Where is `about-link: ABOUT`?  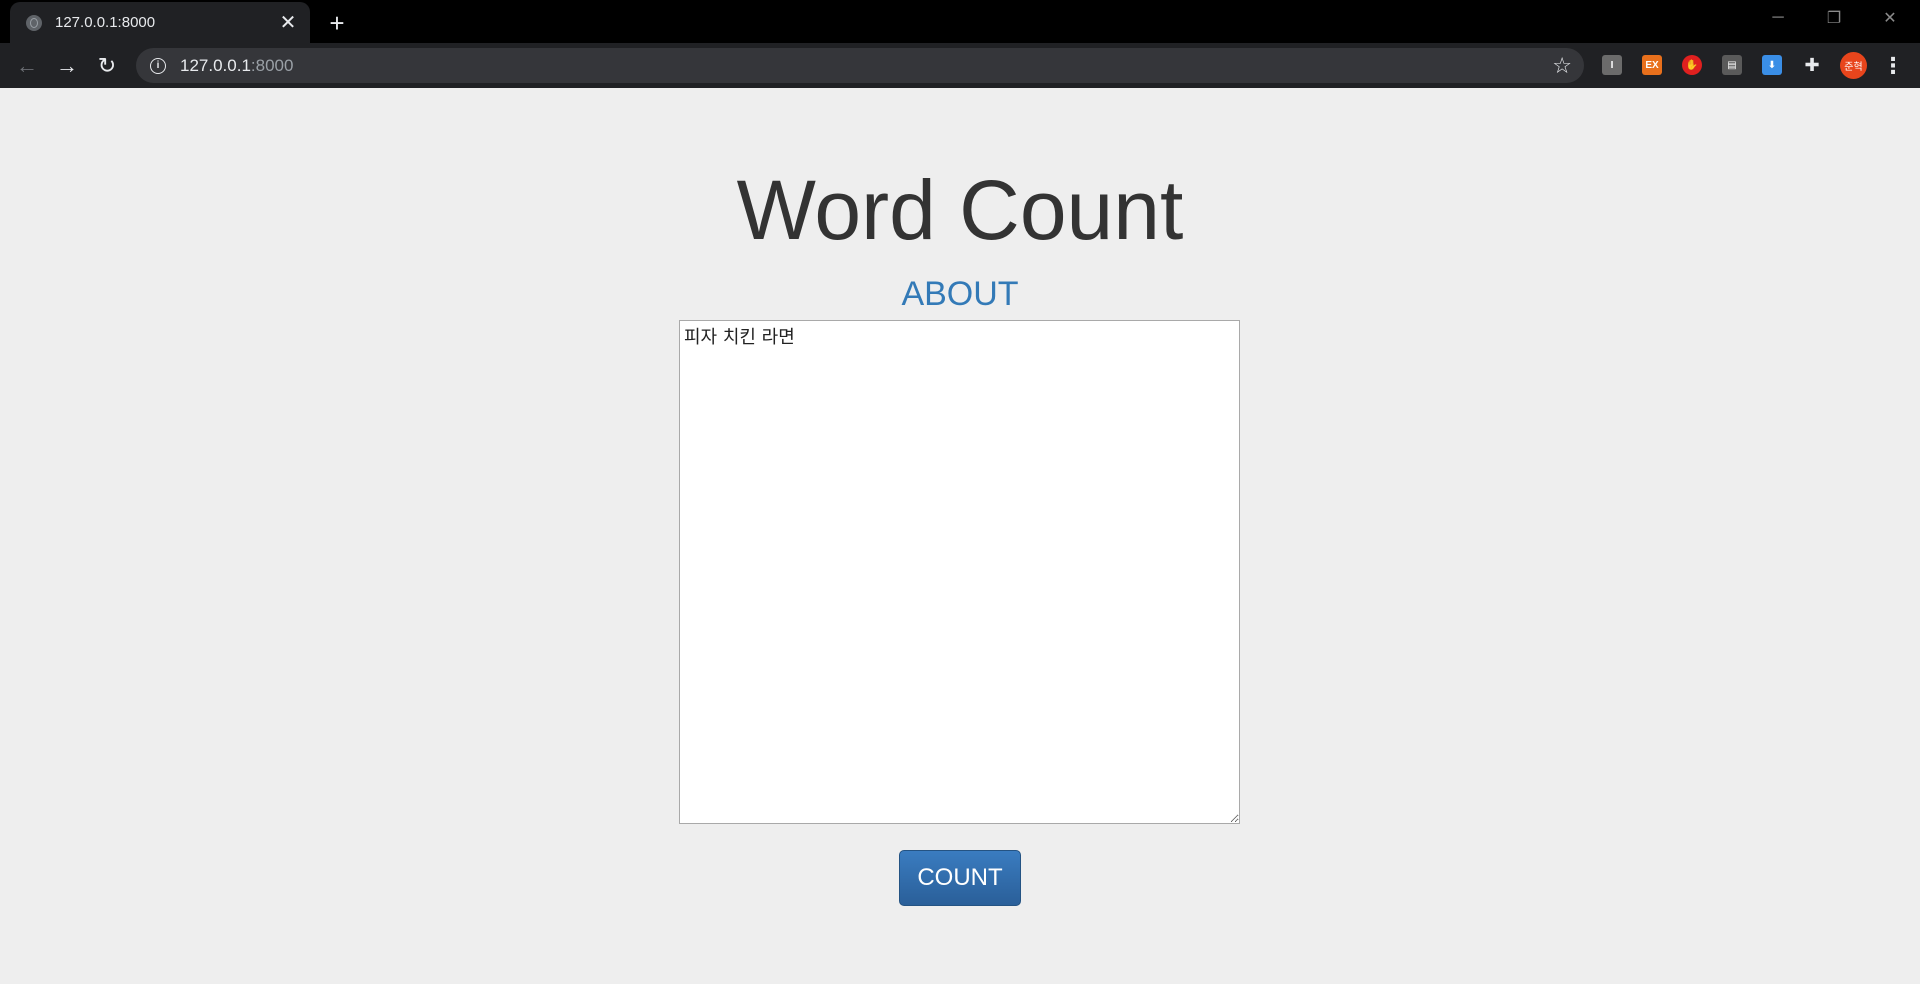 about-link: ABOUT is located at coordinates (959, 294).